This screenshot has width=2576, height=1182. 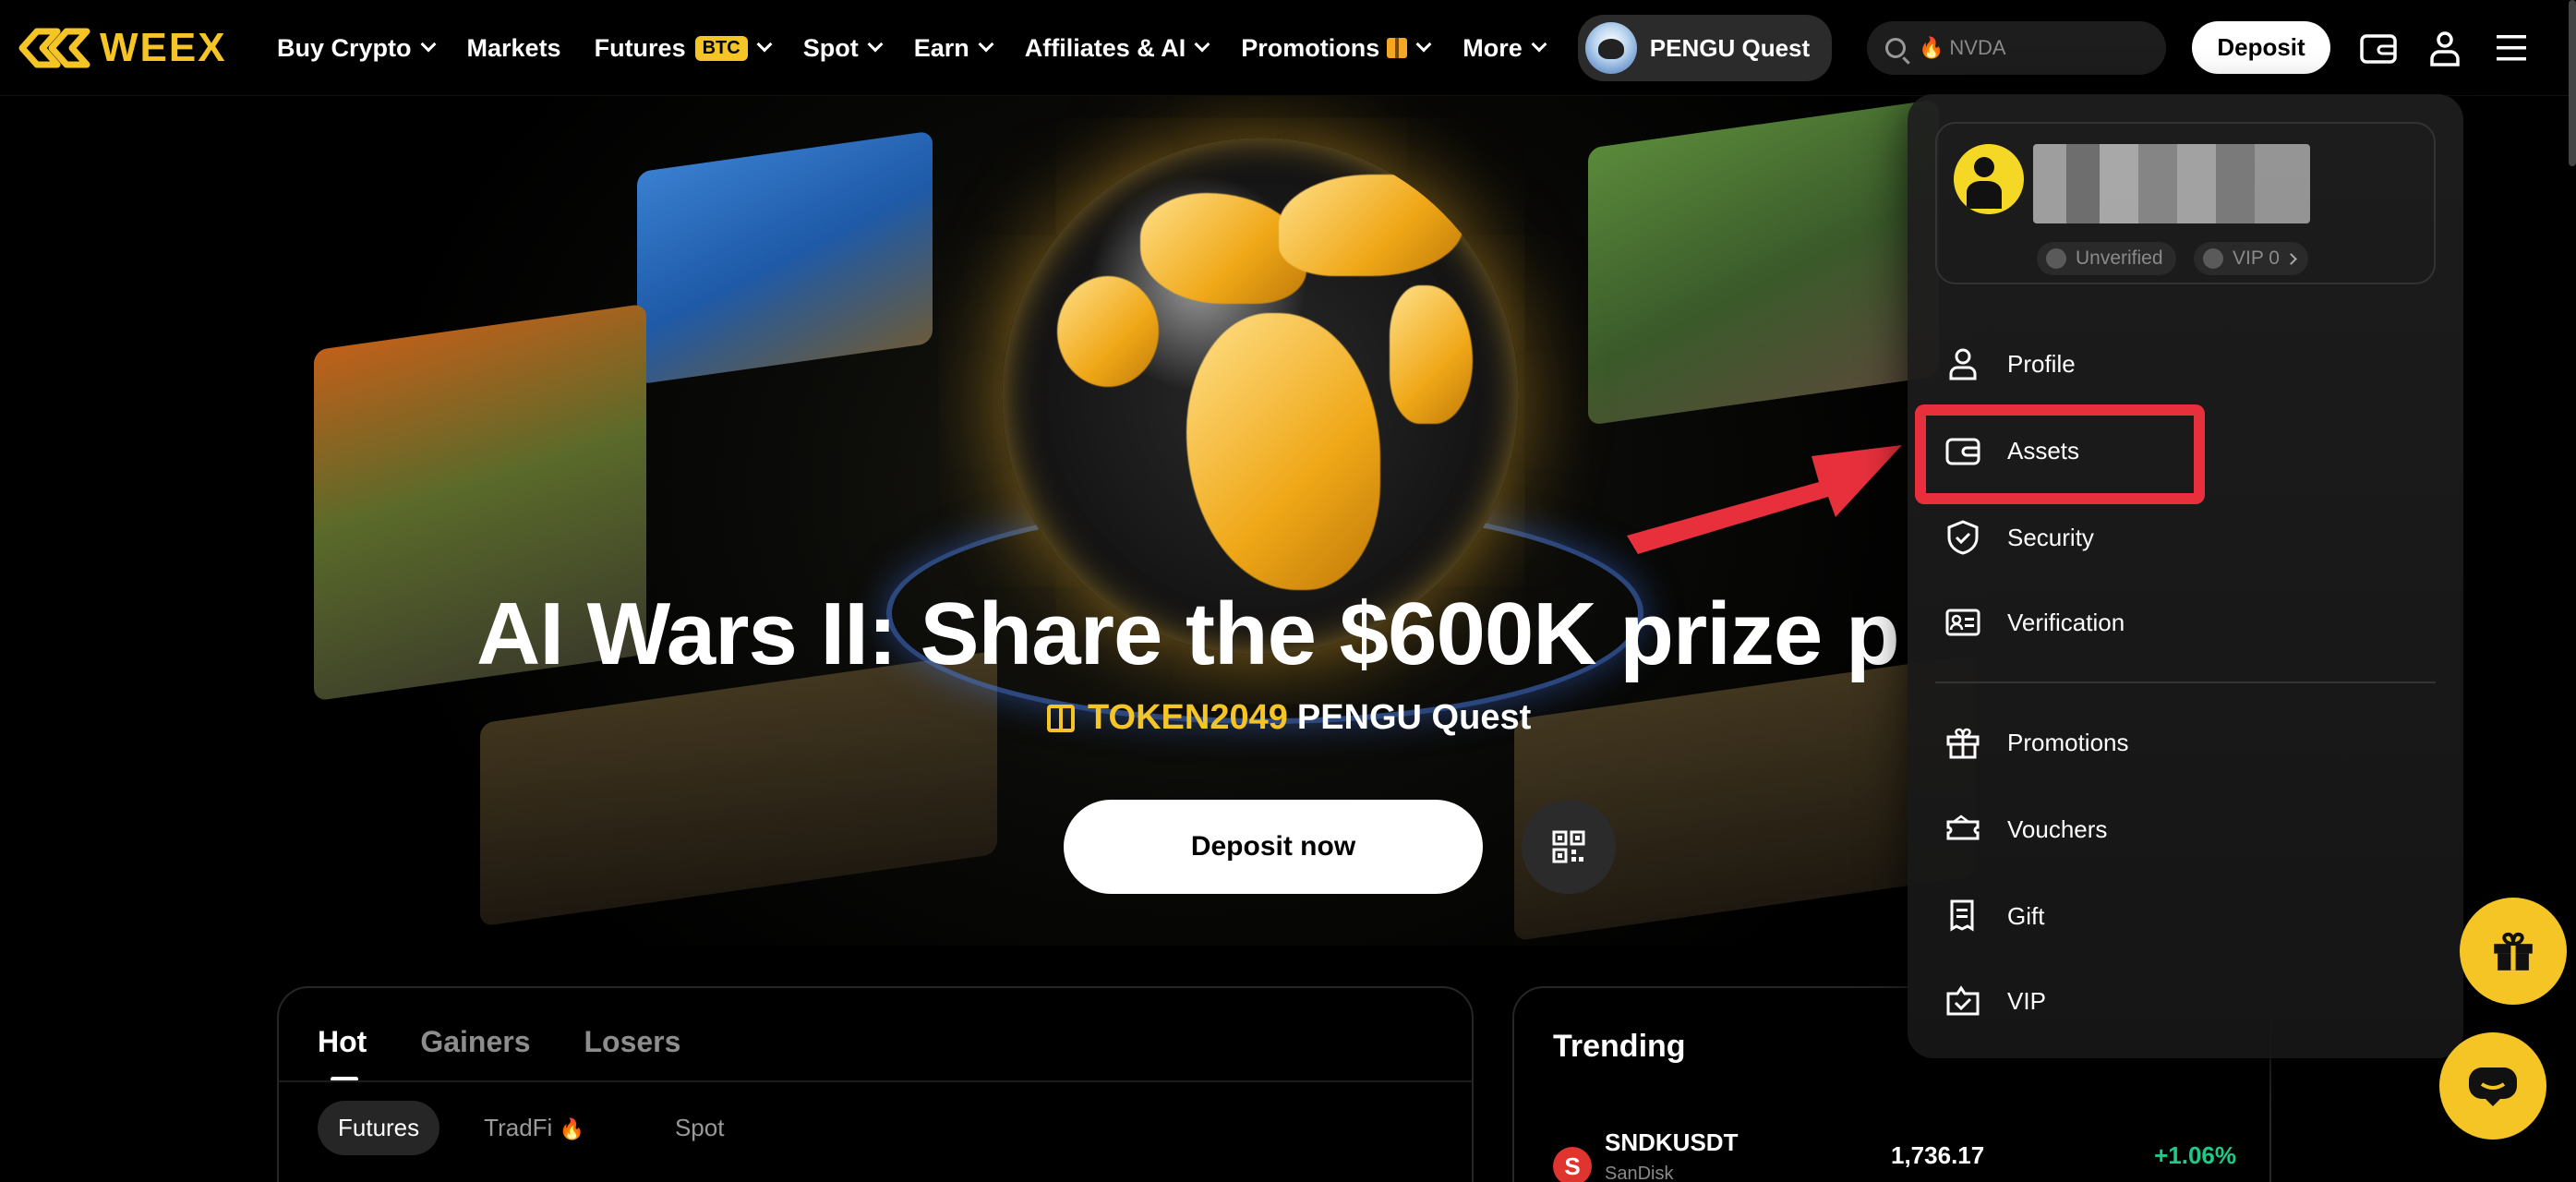 I want to click on chevron-right-icon, so click(x=2291, y=258).